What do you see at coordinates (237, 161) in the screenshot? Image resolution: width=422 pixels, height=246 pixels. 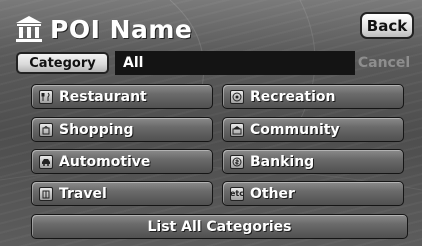 I see `banking-icon` at bounding box center [237, 161].